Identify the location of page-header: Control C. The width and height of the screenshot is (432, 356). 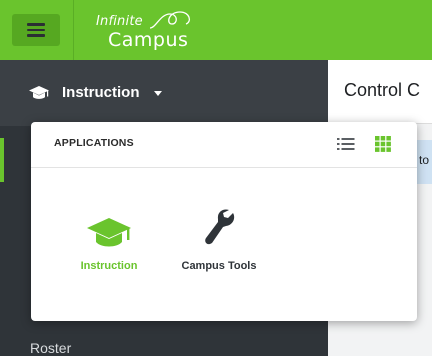
(380, 92).